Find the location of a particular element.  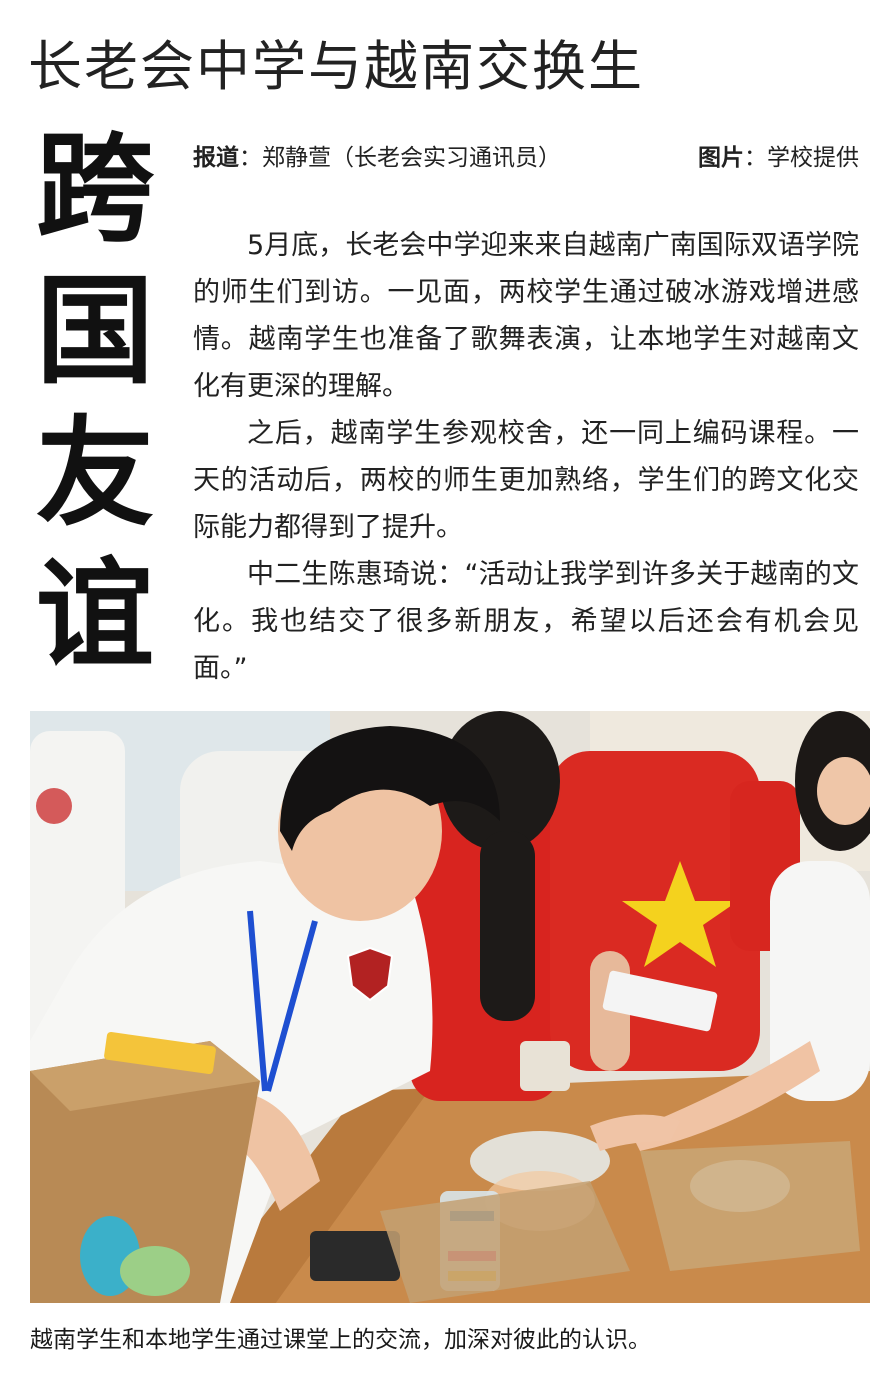

photo-caption: 越南学生和本地学生通过课堂上的交流，加深对彼此的认识。 is located at coordinates (340, 1340).